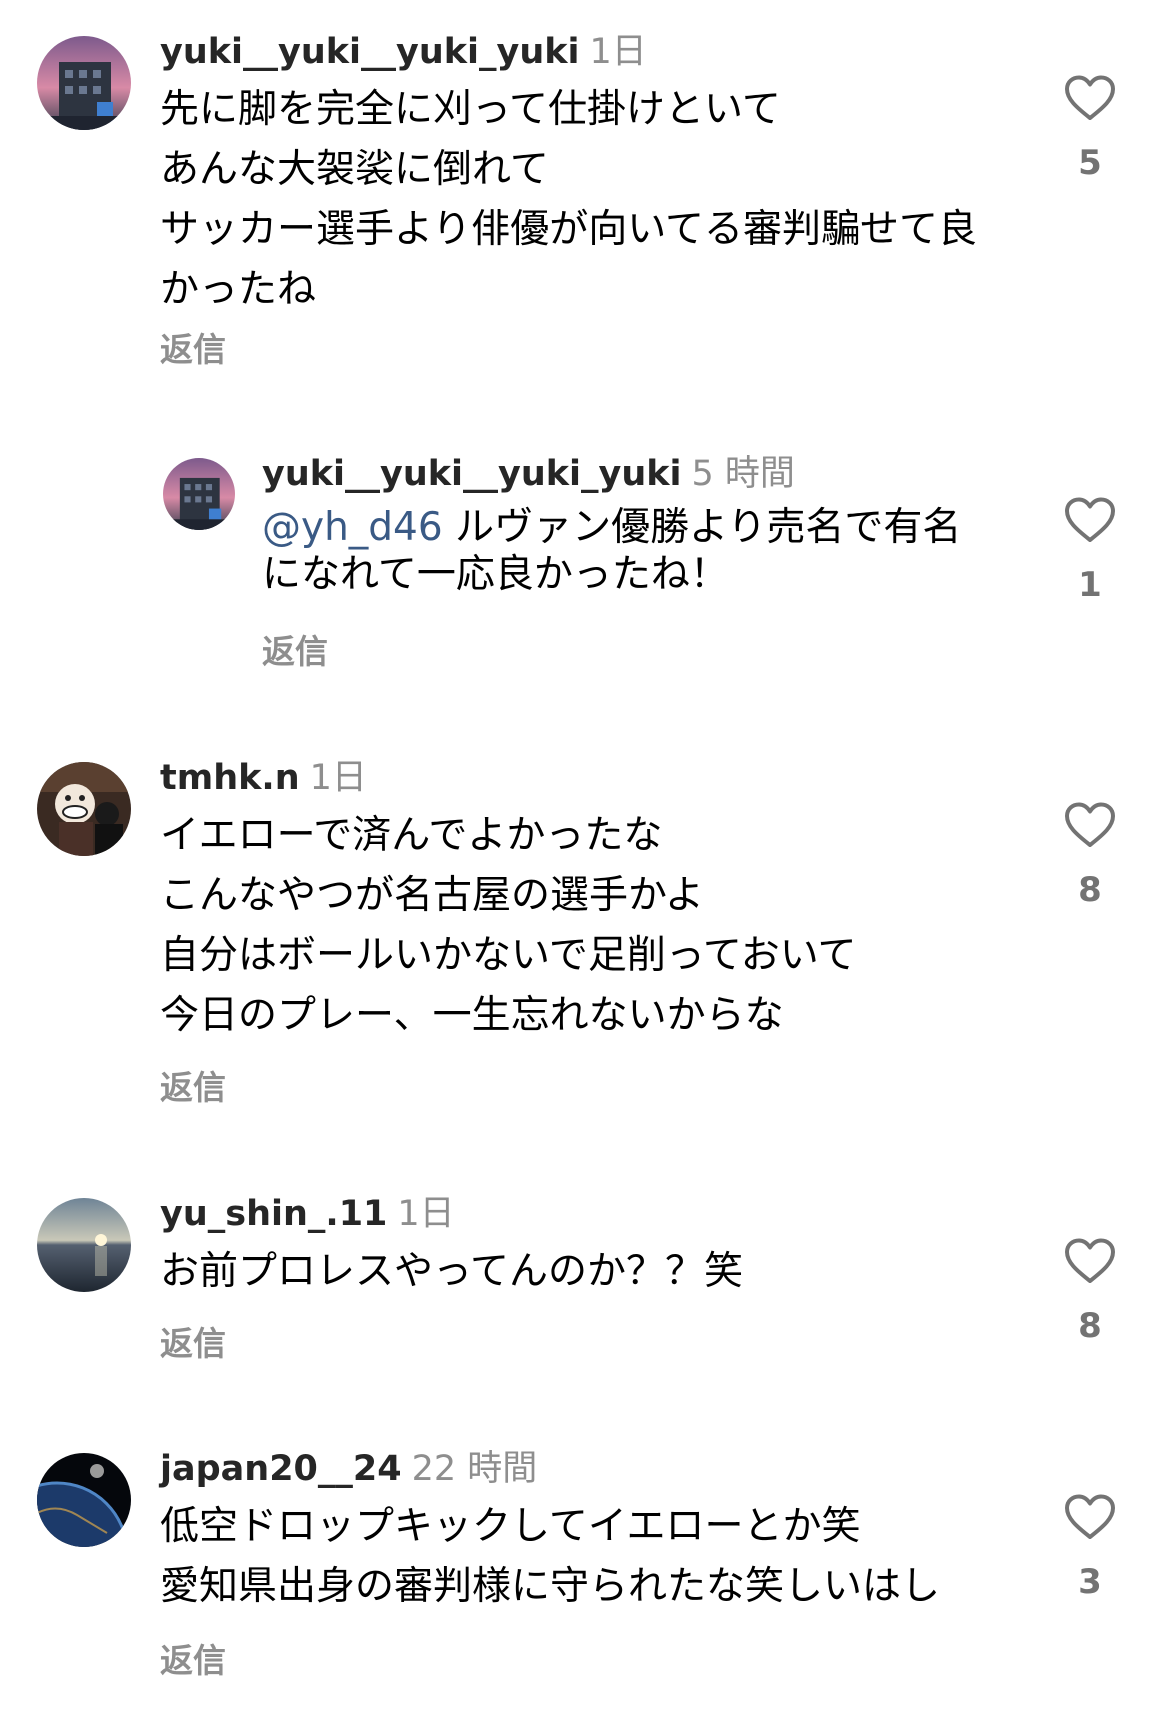 The height and width of the screenshot is (1711, 1170). I want to click on comment-line: 今日のプレー、一生忘れないからな, so click(472, 1015).